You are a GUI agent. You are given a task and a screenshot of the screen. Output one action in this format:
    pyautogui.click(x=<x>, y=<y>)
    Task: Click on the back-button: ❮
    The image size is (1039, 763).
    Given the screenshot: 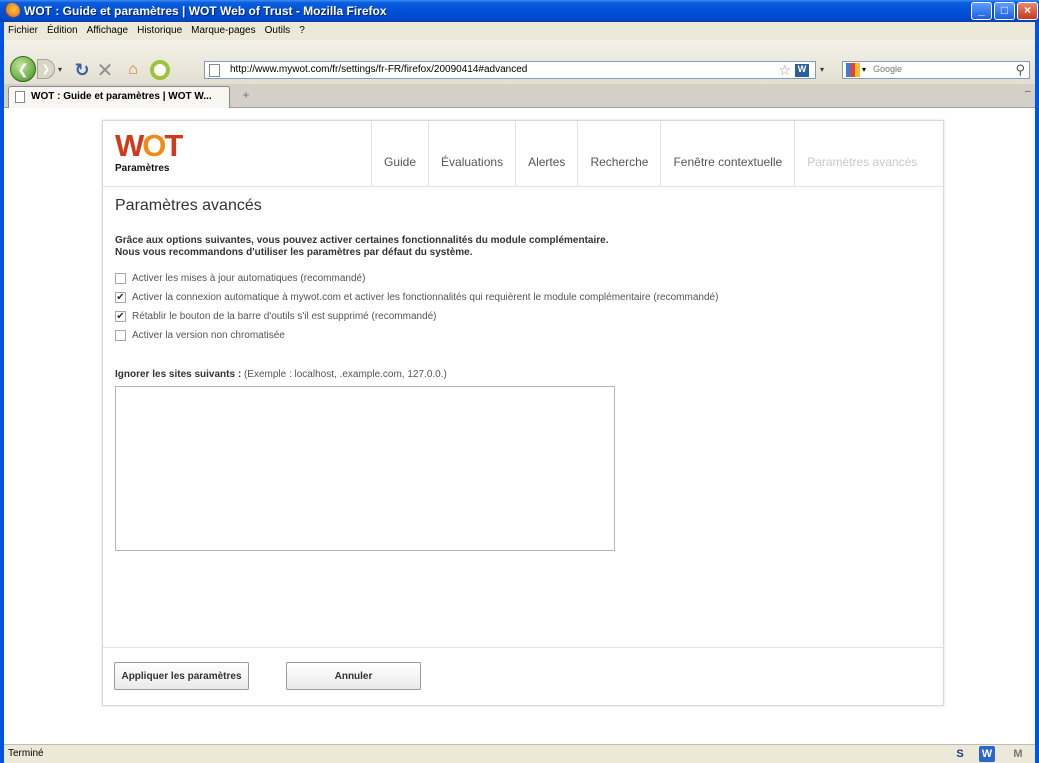 What is the action you would take?
    pyautogui.click(x=23, y=69)
    